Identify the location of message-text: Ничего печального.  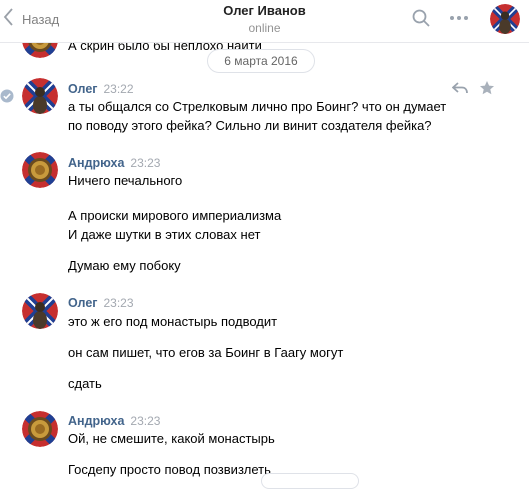
(125, 180).